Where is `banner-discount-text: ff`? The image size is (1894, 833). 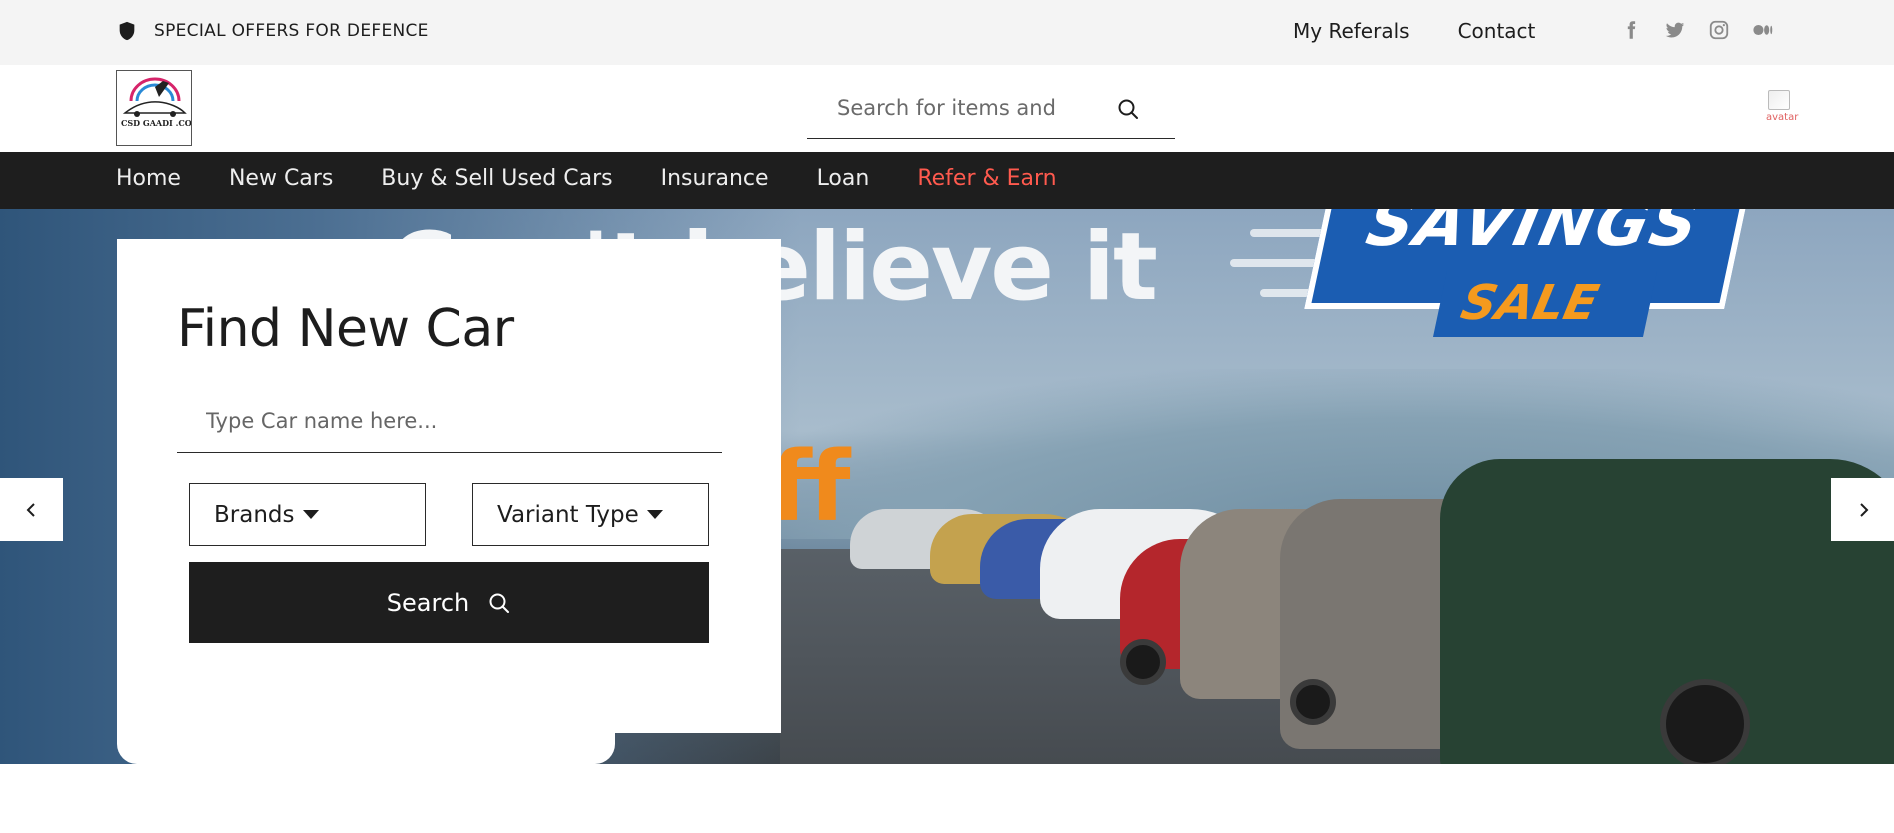 banner-discount-text: ff is located at coordinates (810, 487).